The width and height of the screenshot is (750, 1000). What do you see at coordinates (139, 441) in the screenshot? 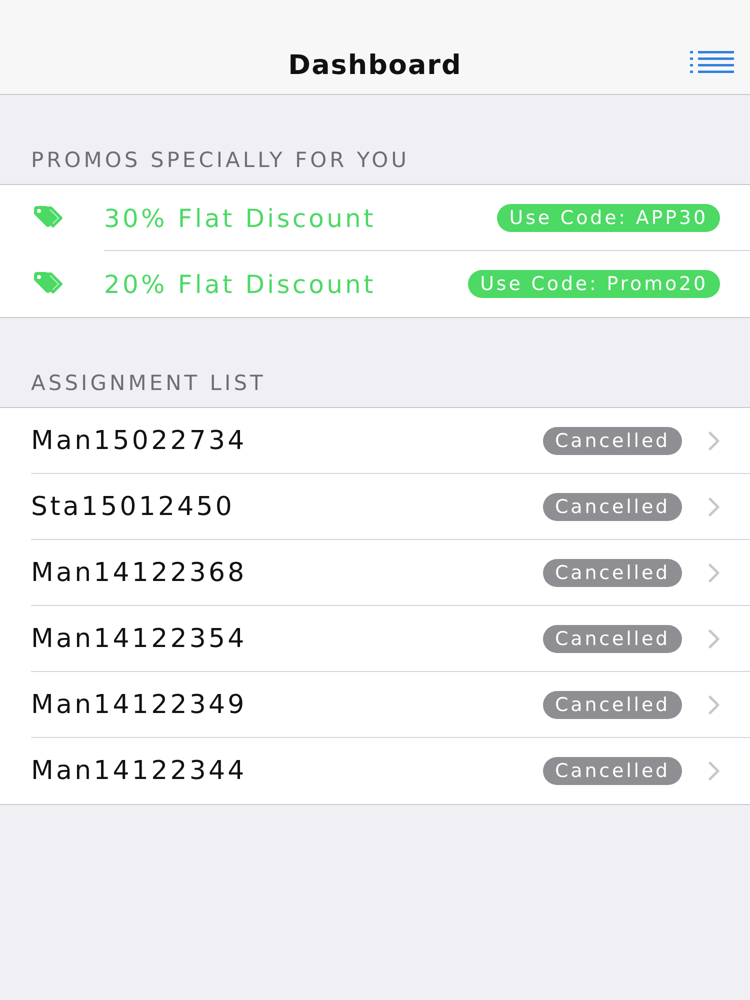
I see `assignment-id: Man15022734` at bounding box center [139, 441].